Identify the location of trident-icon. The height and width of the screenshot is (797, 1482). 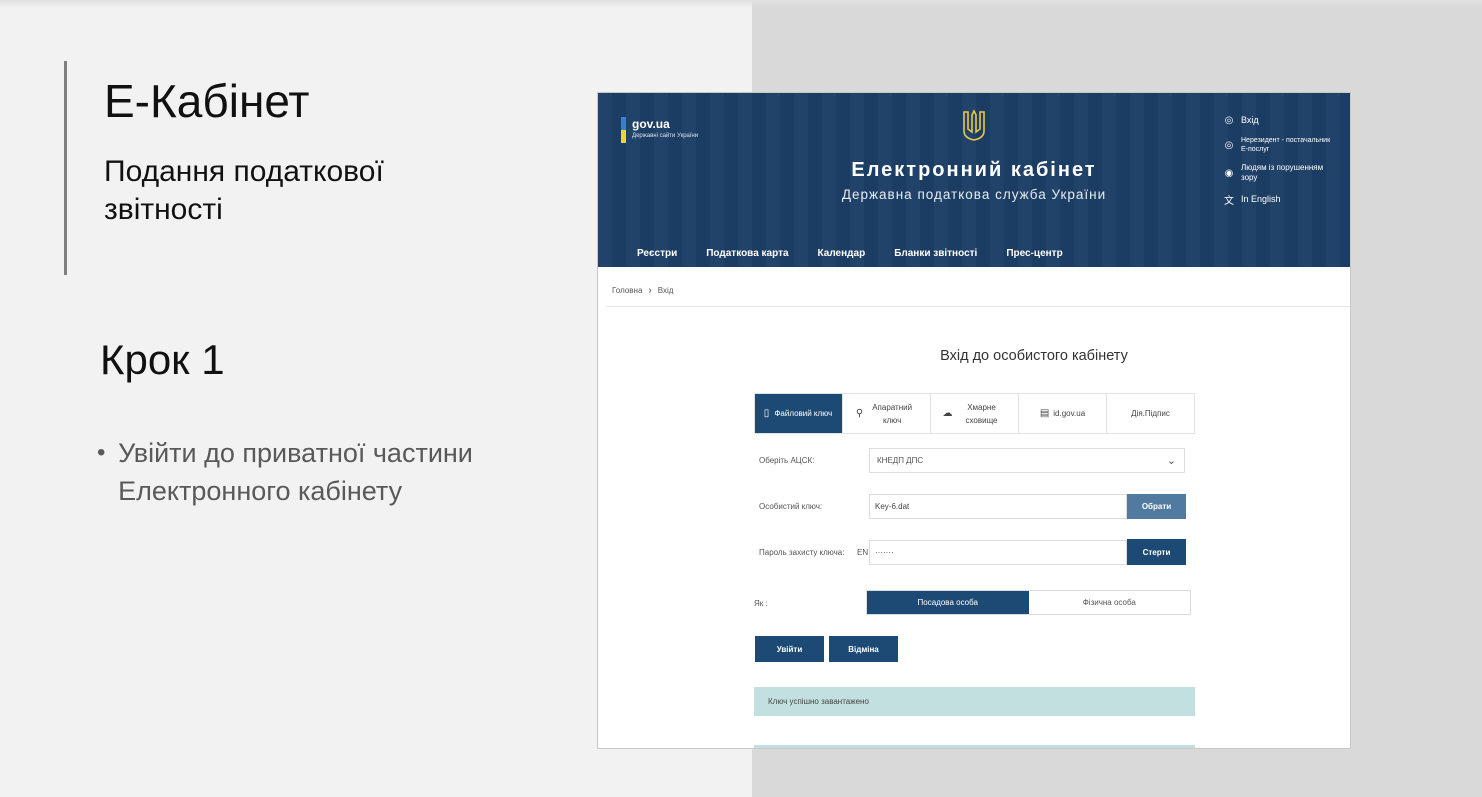
(974, 125).